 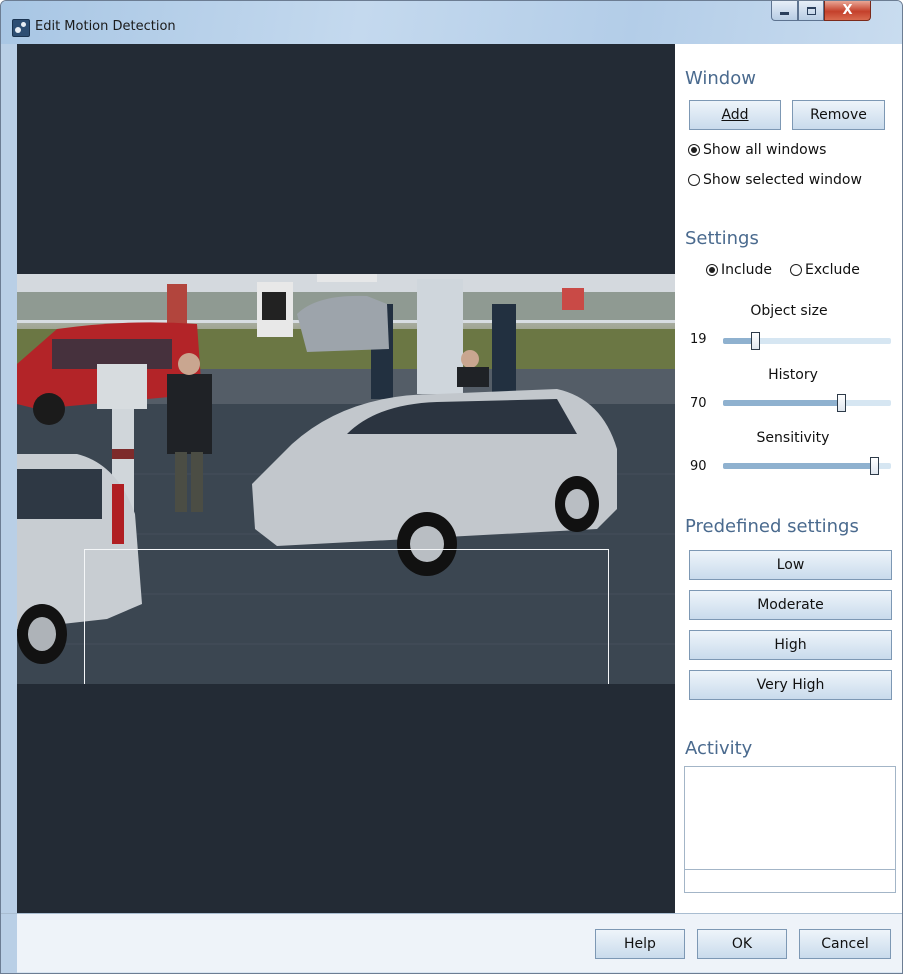 I want to click on add-button: Add, so click(x=735, y=115).